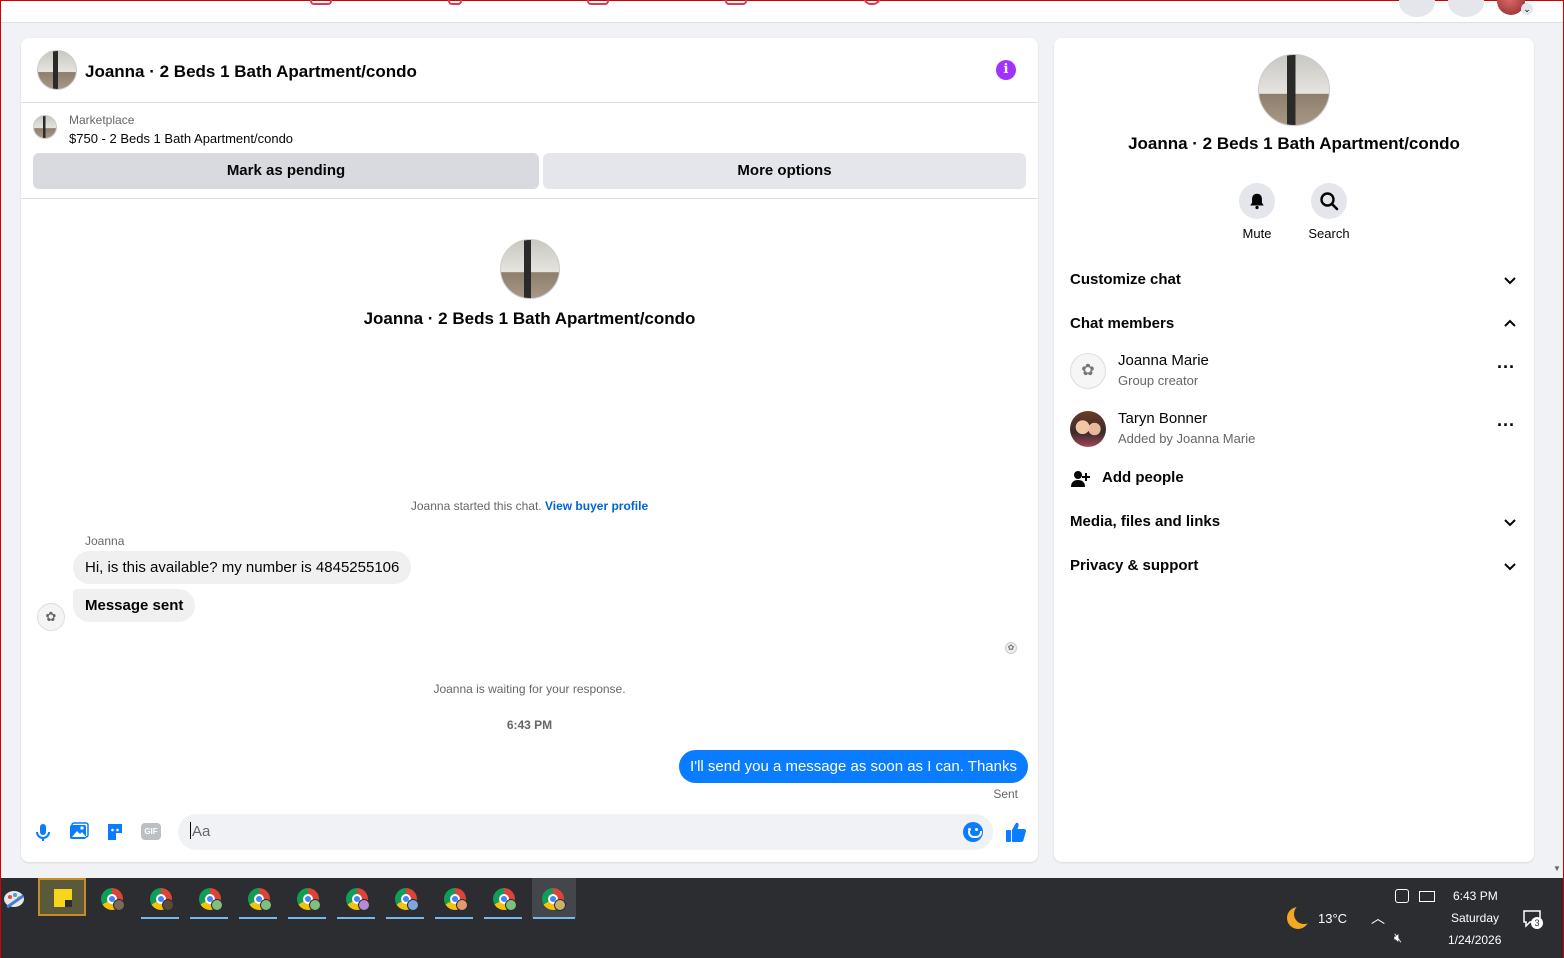  What do you see at coordinates (286, 171) in the screenshot?
I see `mark-as-pending-button: Mark as pending` at bounding box center [286, 171].